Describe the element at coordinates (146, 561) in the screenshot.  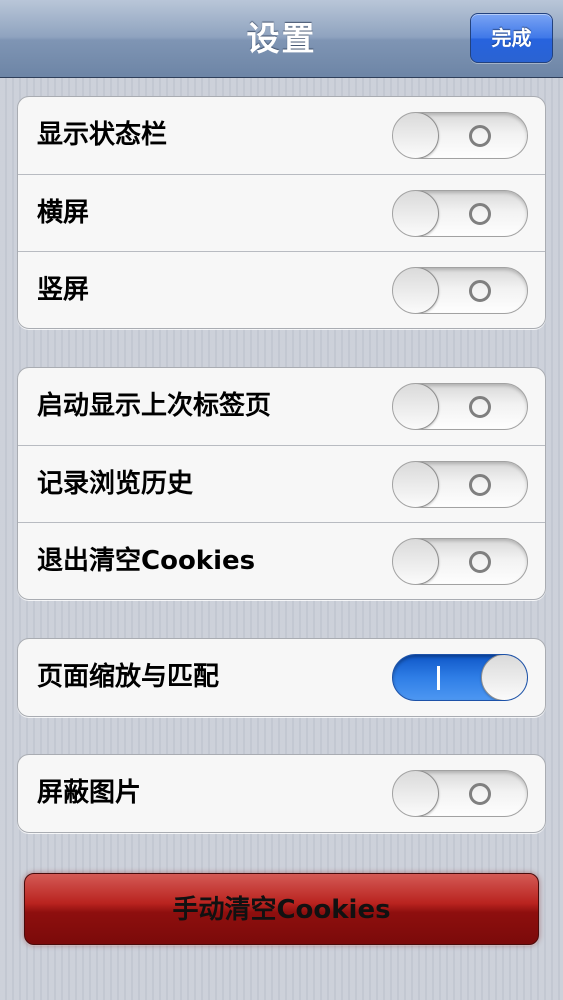
I see `row-label: 退出清空Cookies` at that location.